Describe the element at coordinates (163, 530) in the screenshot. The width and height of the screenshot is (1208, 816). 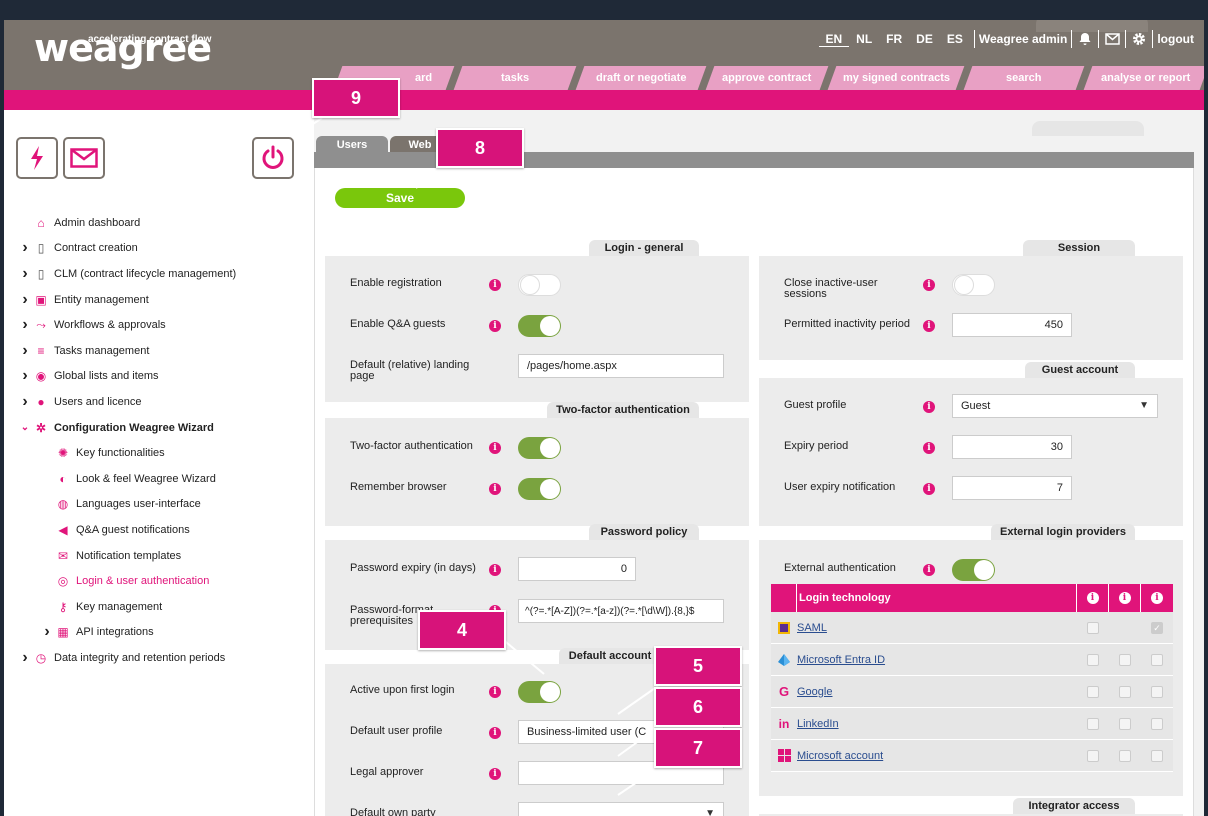
I see `sidebar-item: ◀ Q&A guest notifications` at that location.